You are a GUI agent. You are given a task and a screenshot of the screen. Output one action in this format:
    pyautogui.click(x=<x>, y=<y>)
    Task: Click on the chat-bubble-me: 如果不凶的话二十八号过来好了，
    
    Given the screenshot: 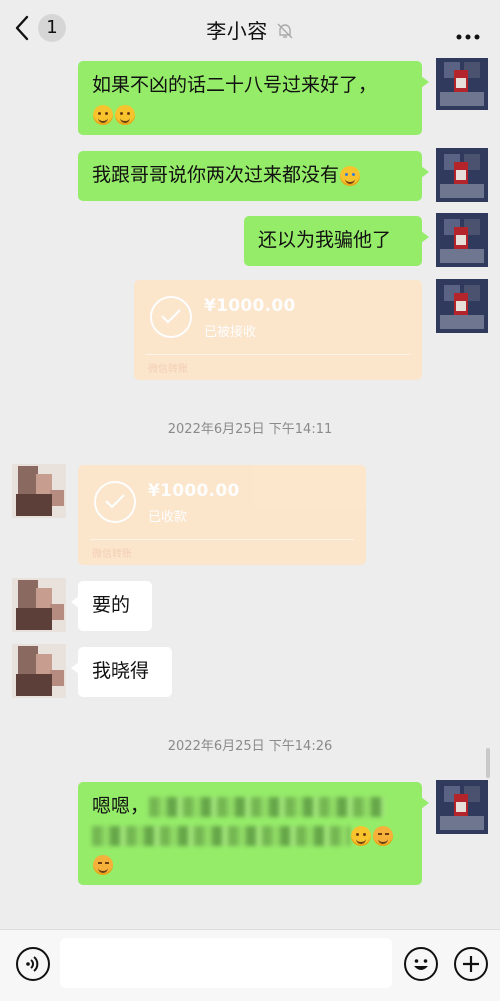 What is the action you would take?
    pyautogui.click(x=253, y=98)
    